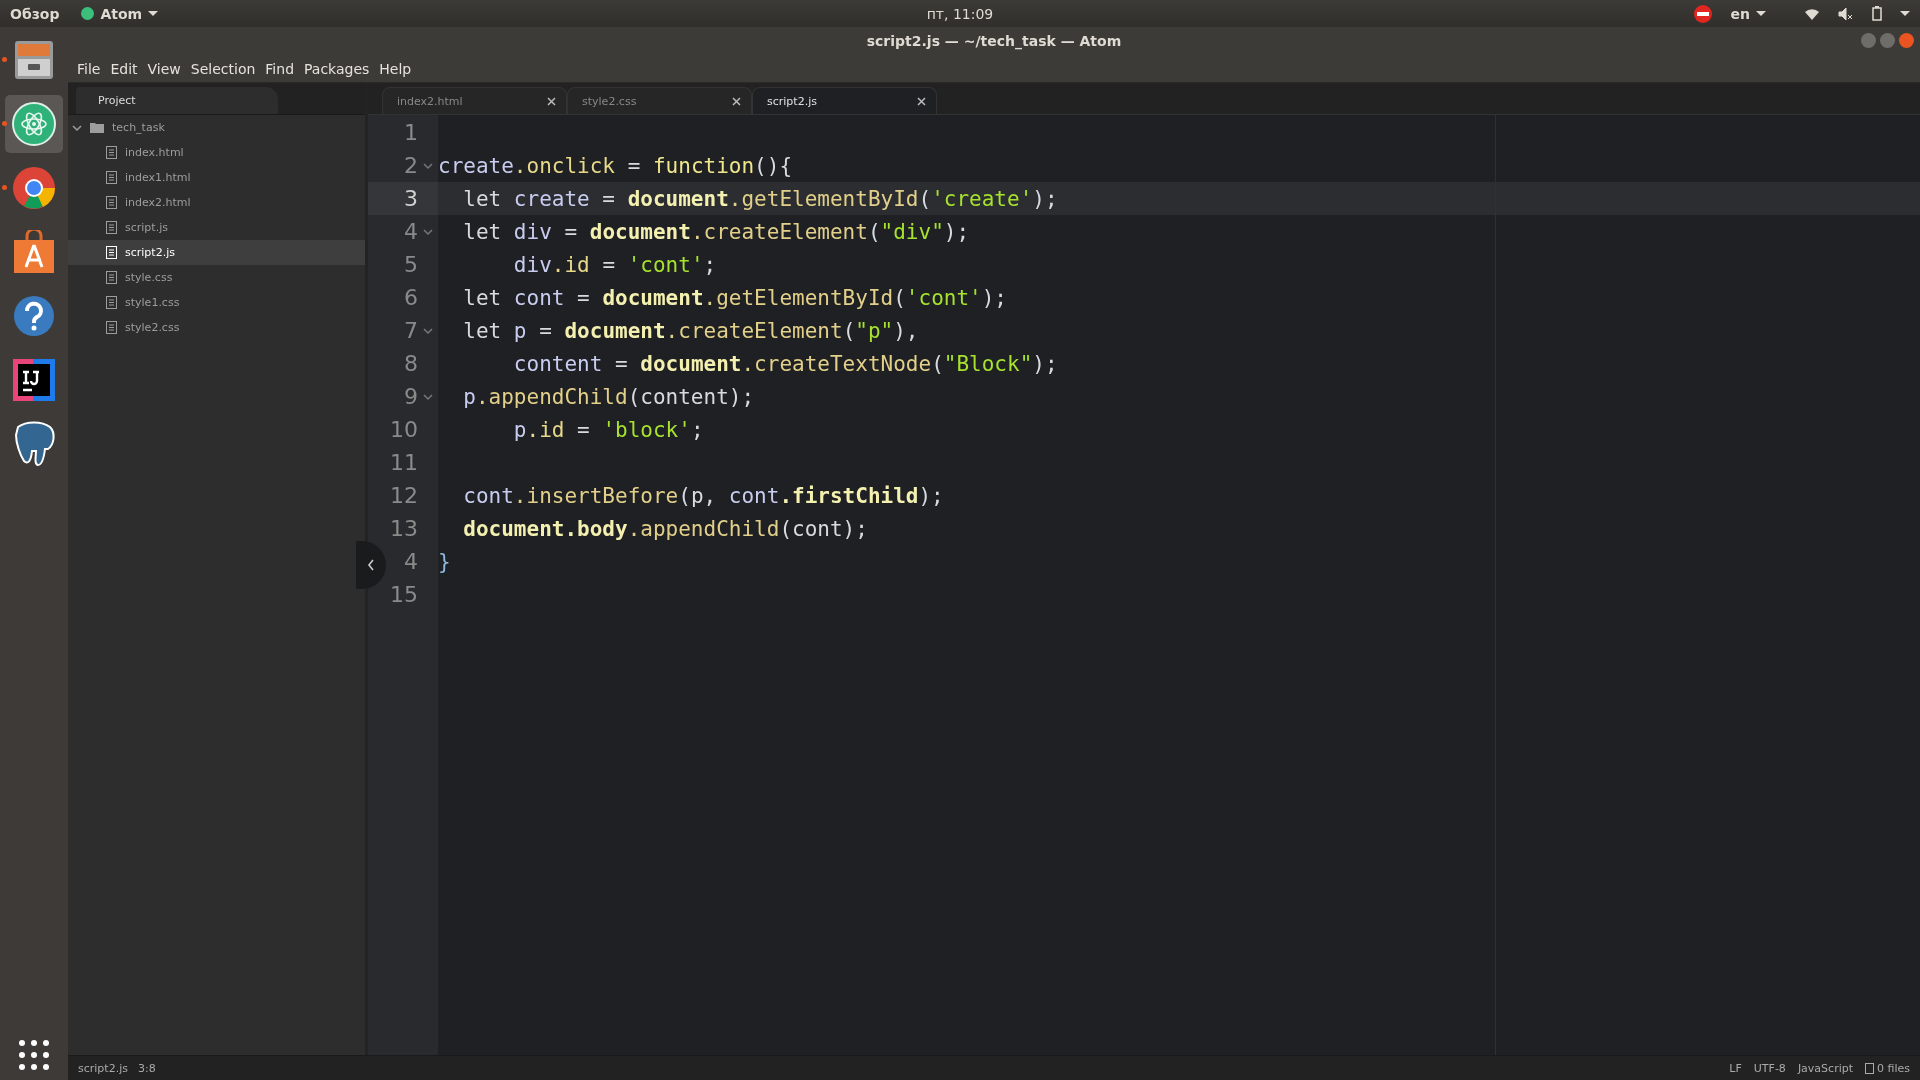 This screenshot has width=1920, height=1080. I want to click on code-line: let p = document.createElement("p"),, so click(690, 330).